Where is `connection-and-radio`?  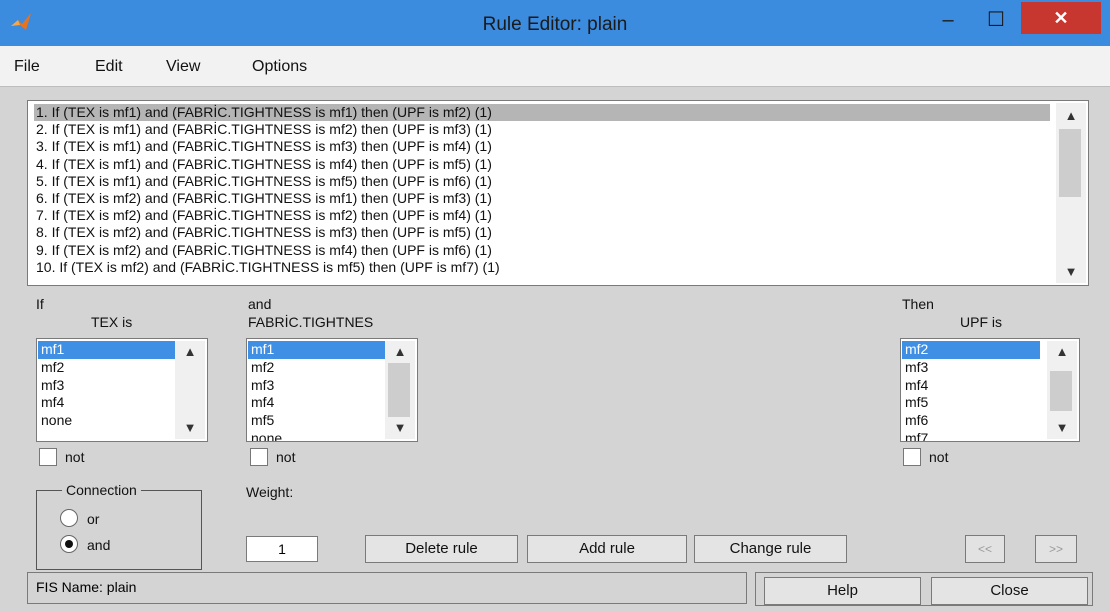 connection-and-radio is located at coordinates (69, 544).